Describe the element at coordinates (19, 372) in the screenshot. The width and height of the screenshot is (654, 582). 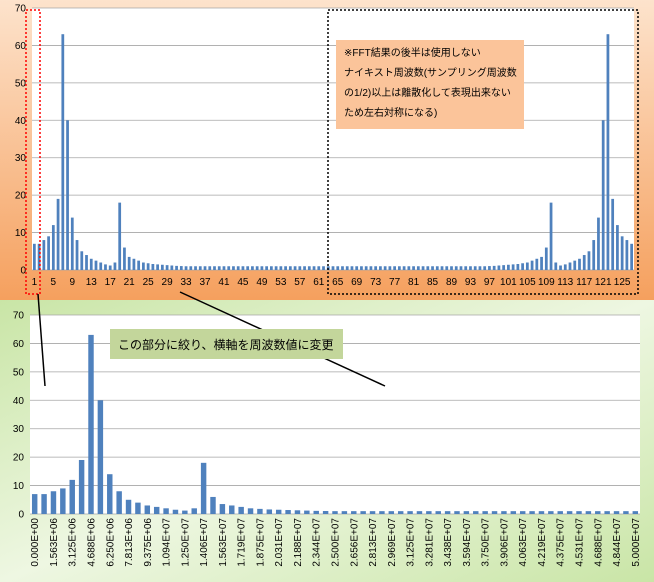
I see `y-tick-label: 50` at that location.